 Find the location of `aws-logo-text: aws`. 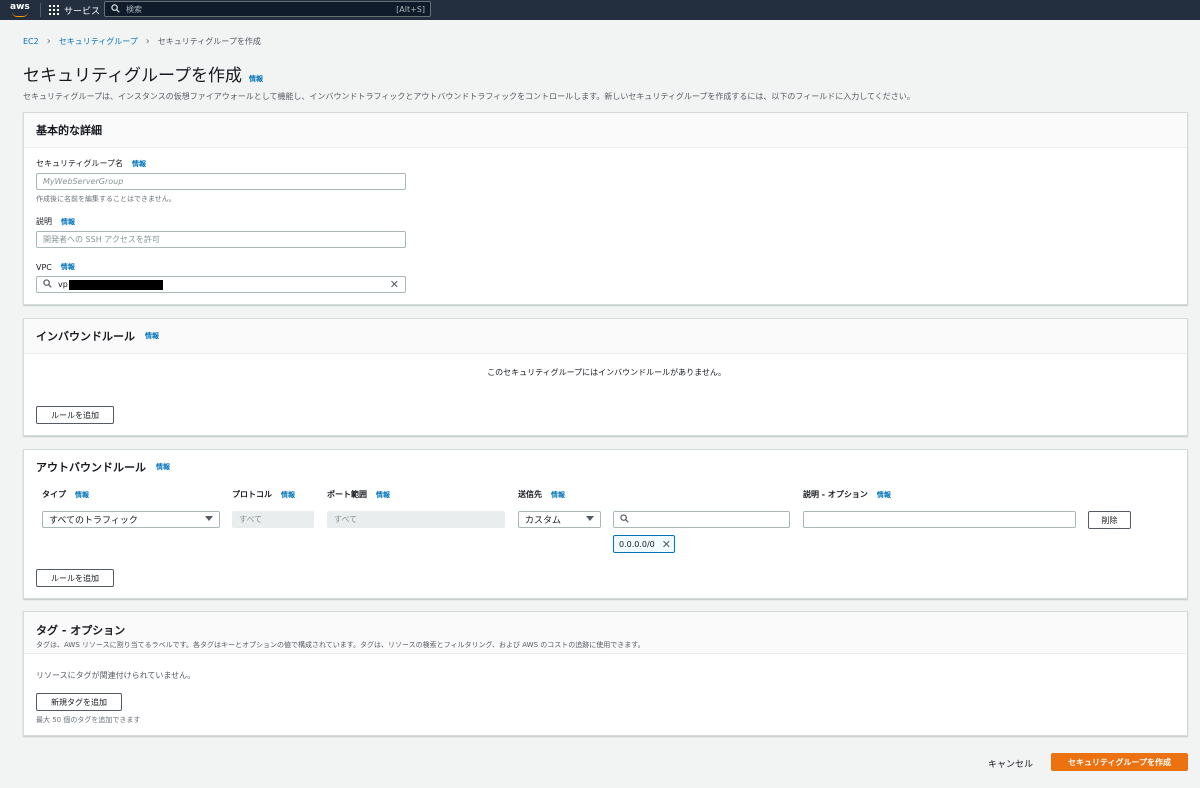

aws-logo-text: aws is located at coordinates (20, 7).